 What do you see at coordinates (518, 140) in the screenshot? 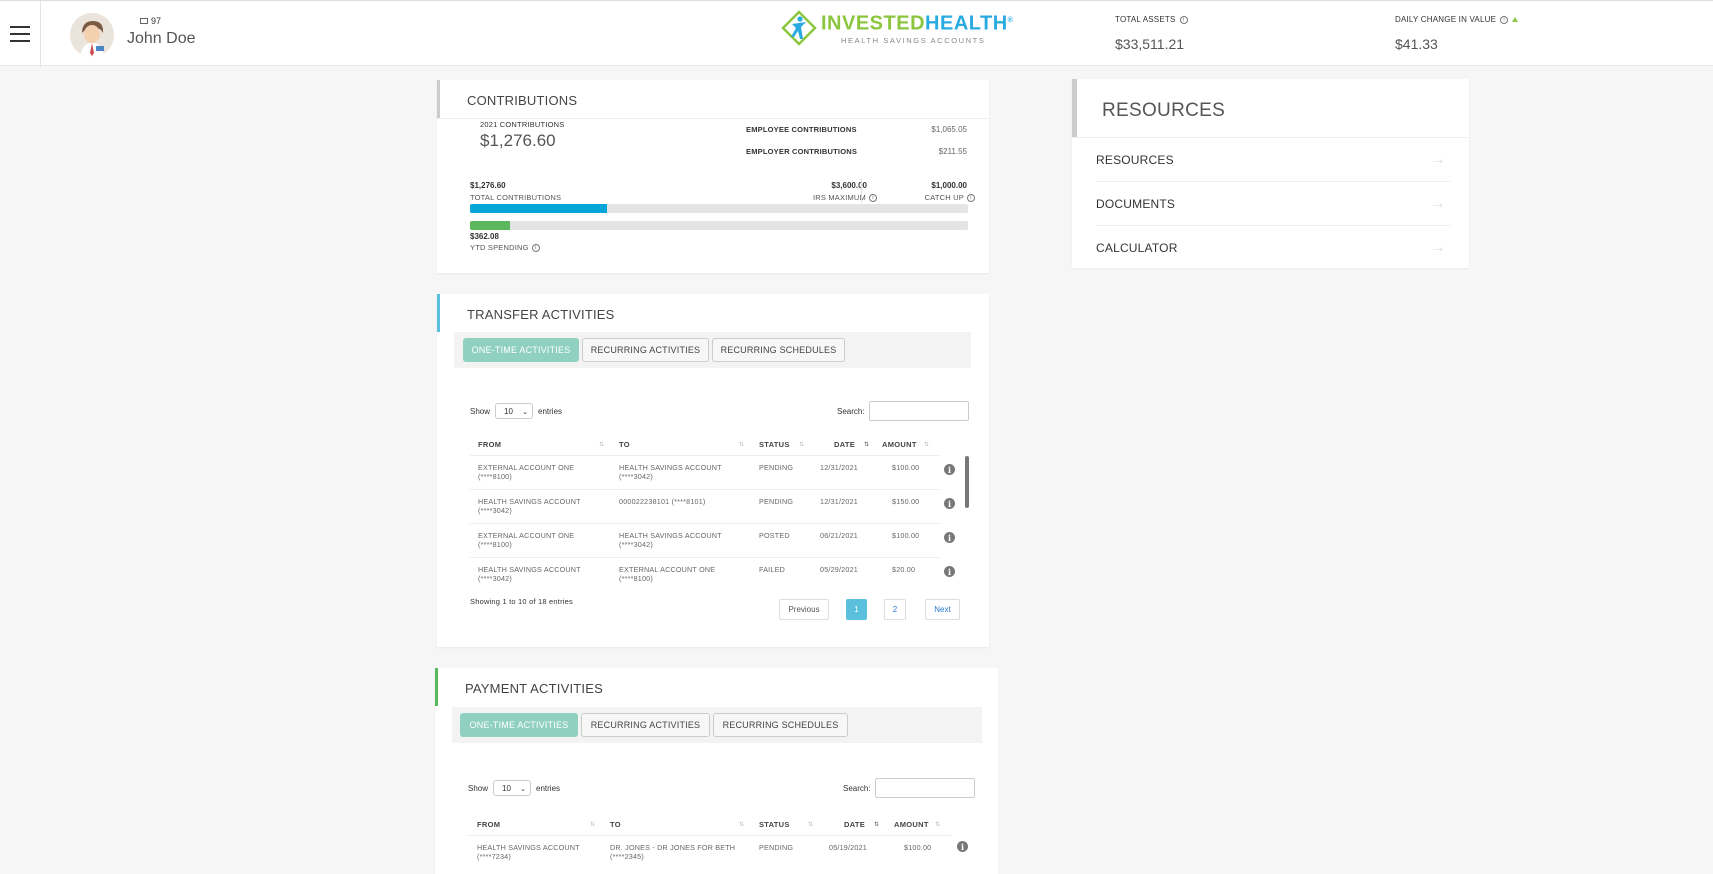
I see `year-contributions-value: $1,276.60` at bounding box center [518, 140].